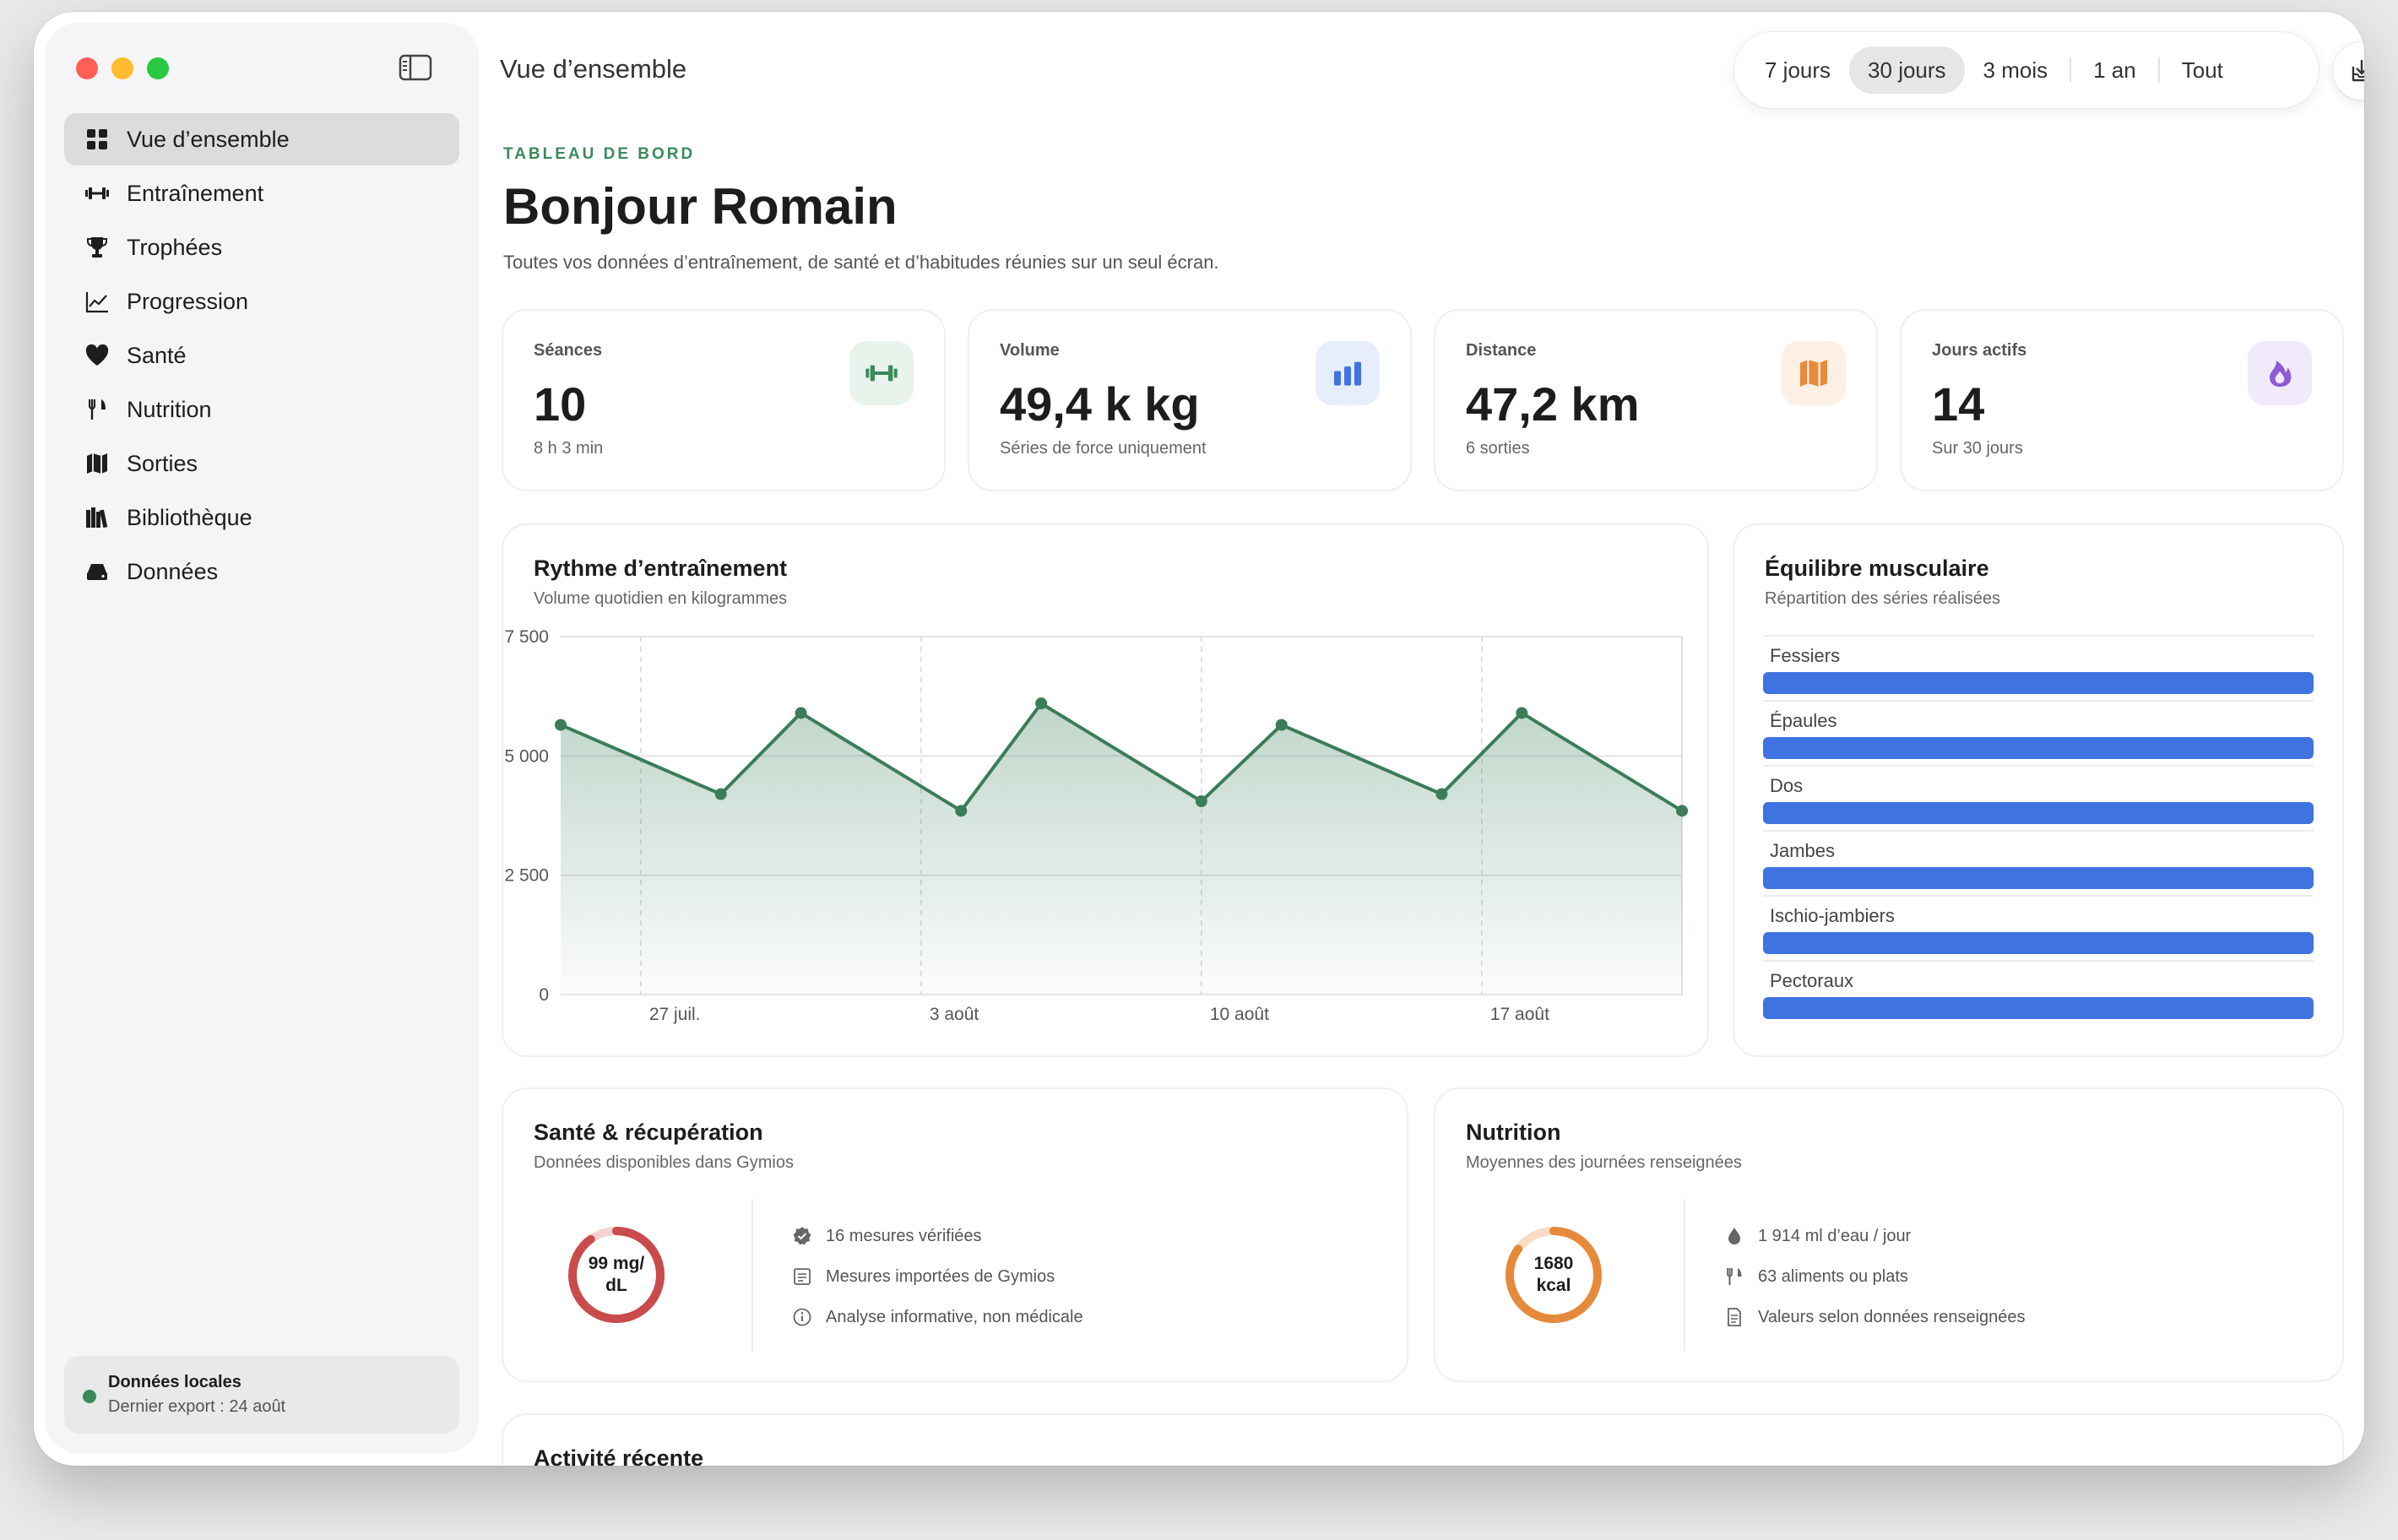 The height and width of the screenshot is (1540, 2398). I want to click on range-3-months-button: 3 mois, so click(2016, 70).